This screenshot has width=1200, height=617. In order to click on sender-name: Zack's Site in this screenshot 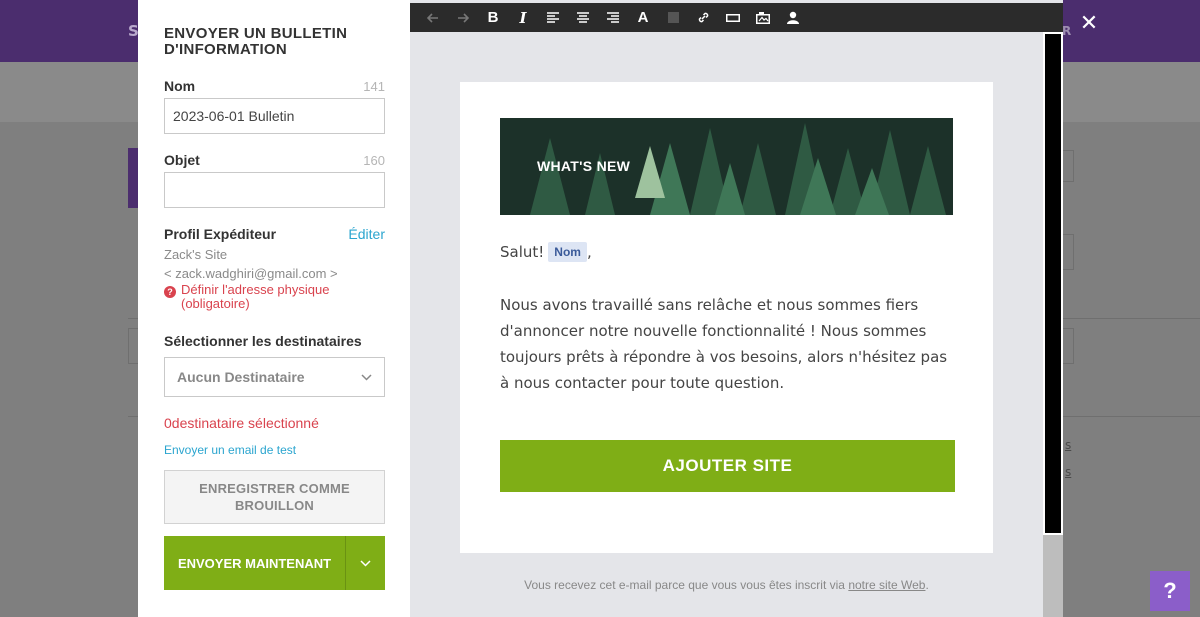, I will do `click(196, 254)`.